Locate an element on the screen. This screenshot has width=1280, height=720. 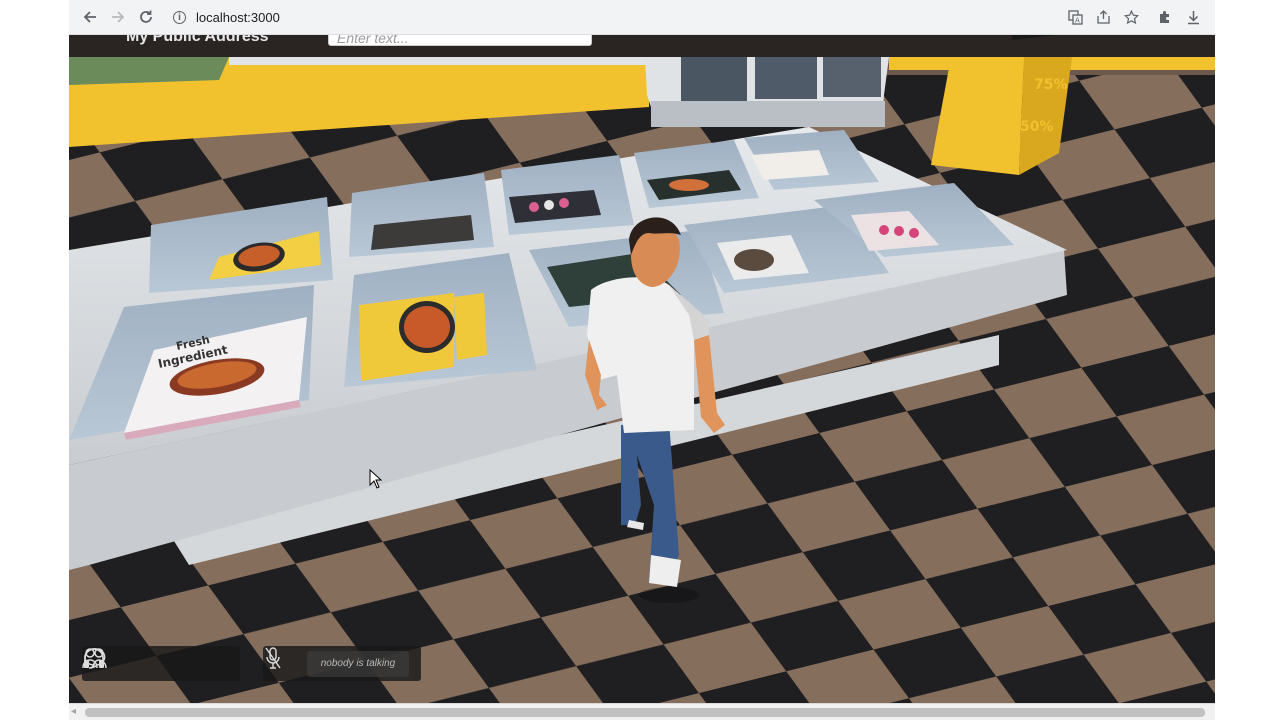
forward-arrow-icon is located at coordinates (118, 17).